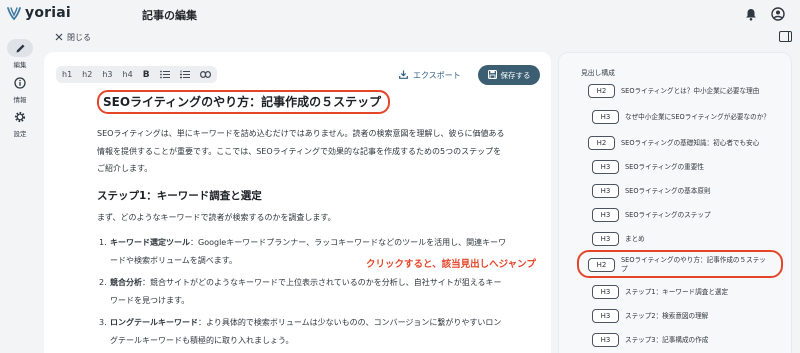  I want to click on save-button: 保存する, so click(509, 75).